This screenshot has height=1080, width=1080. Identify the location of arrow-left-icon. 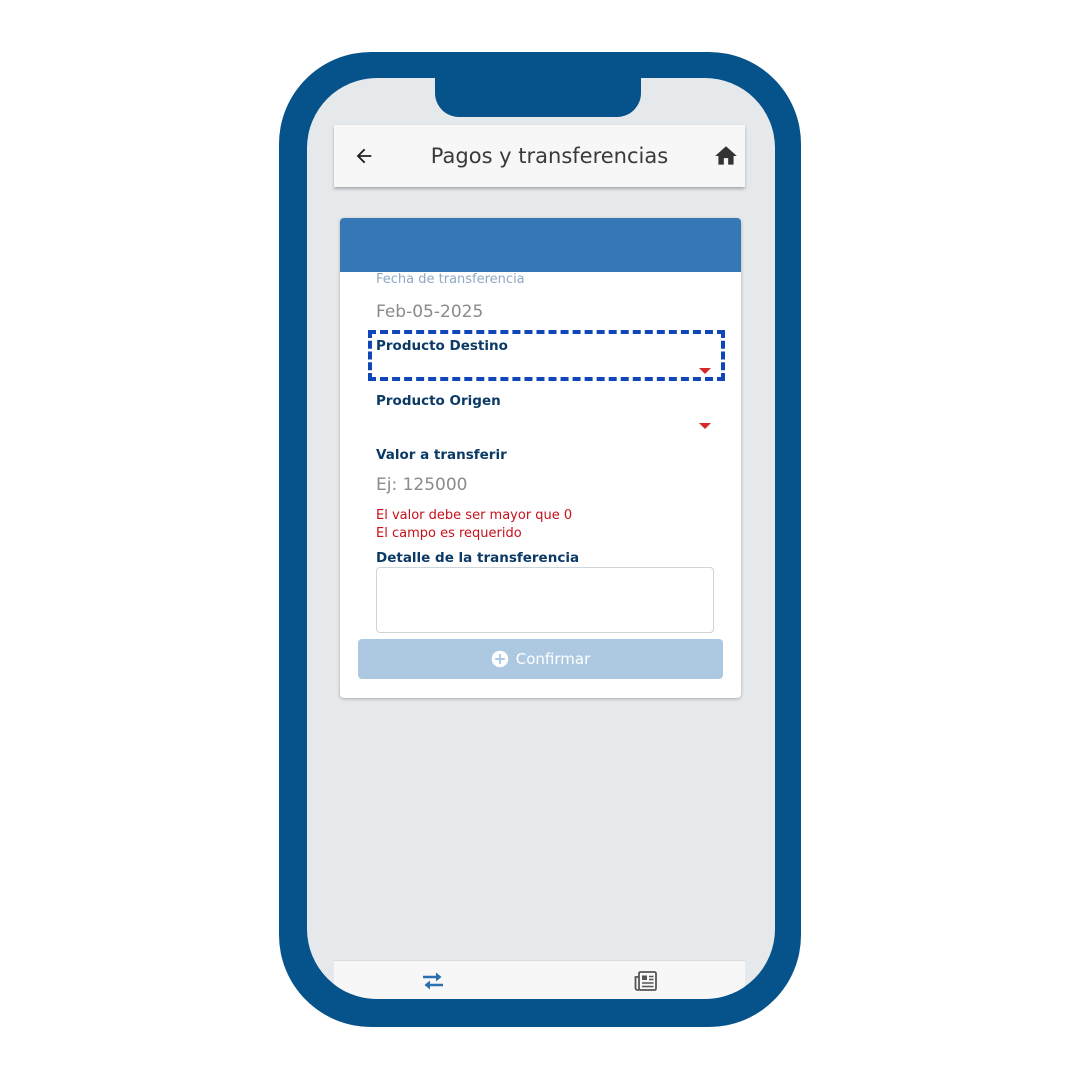
(364, 156).